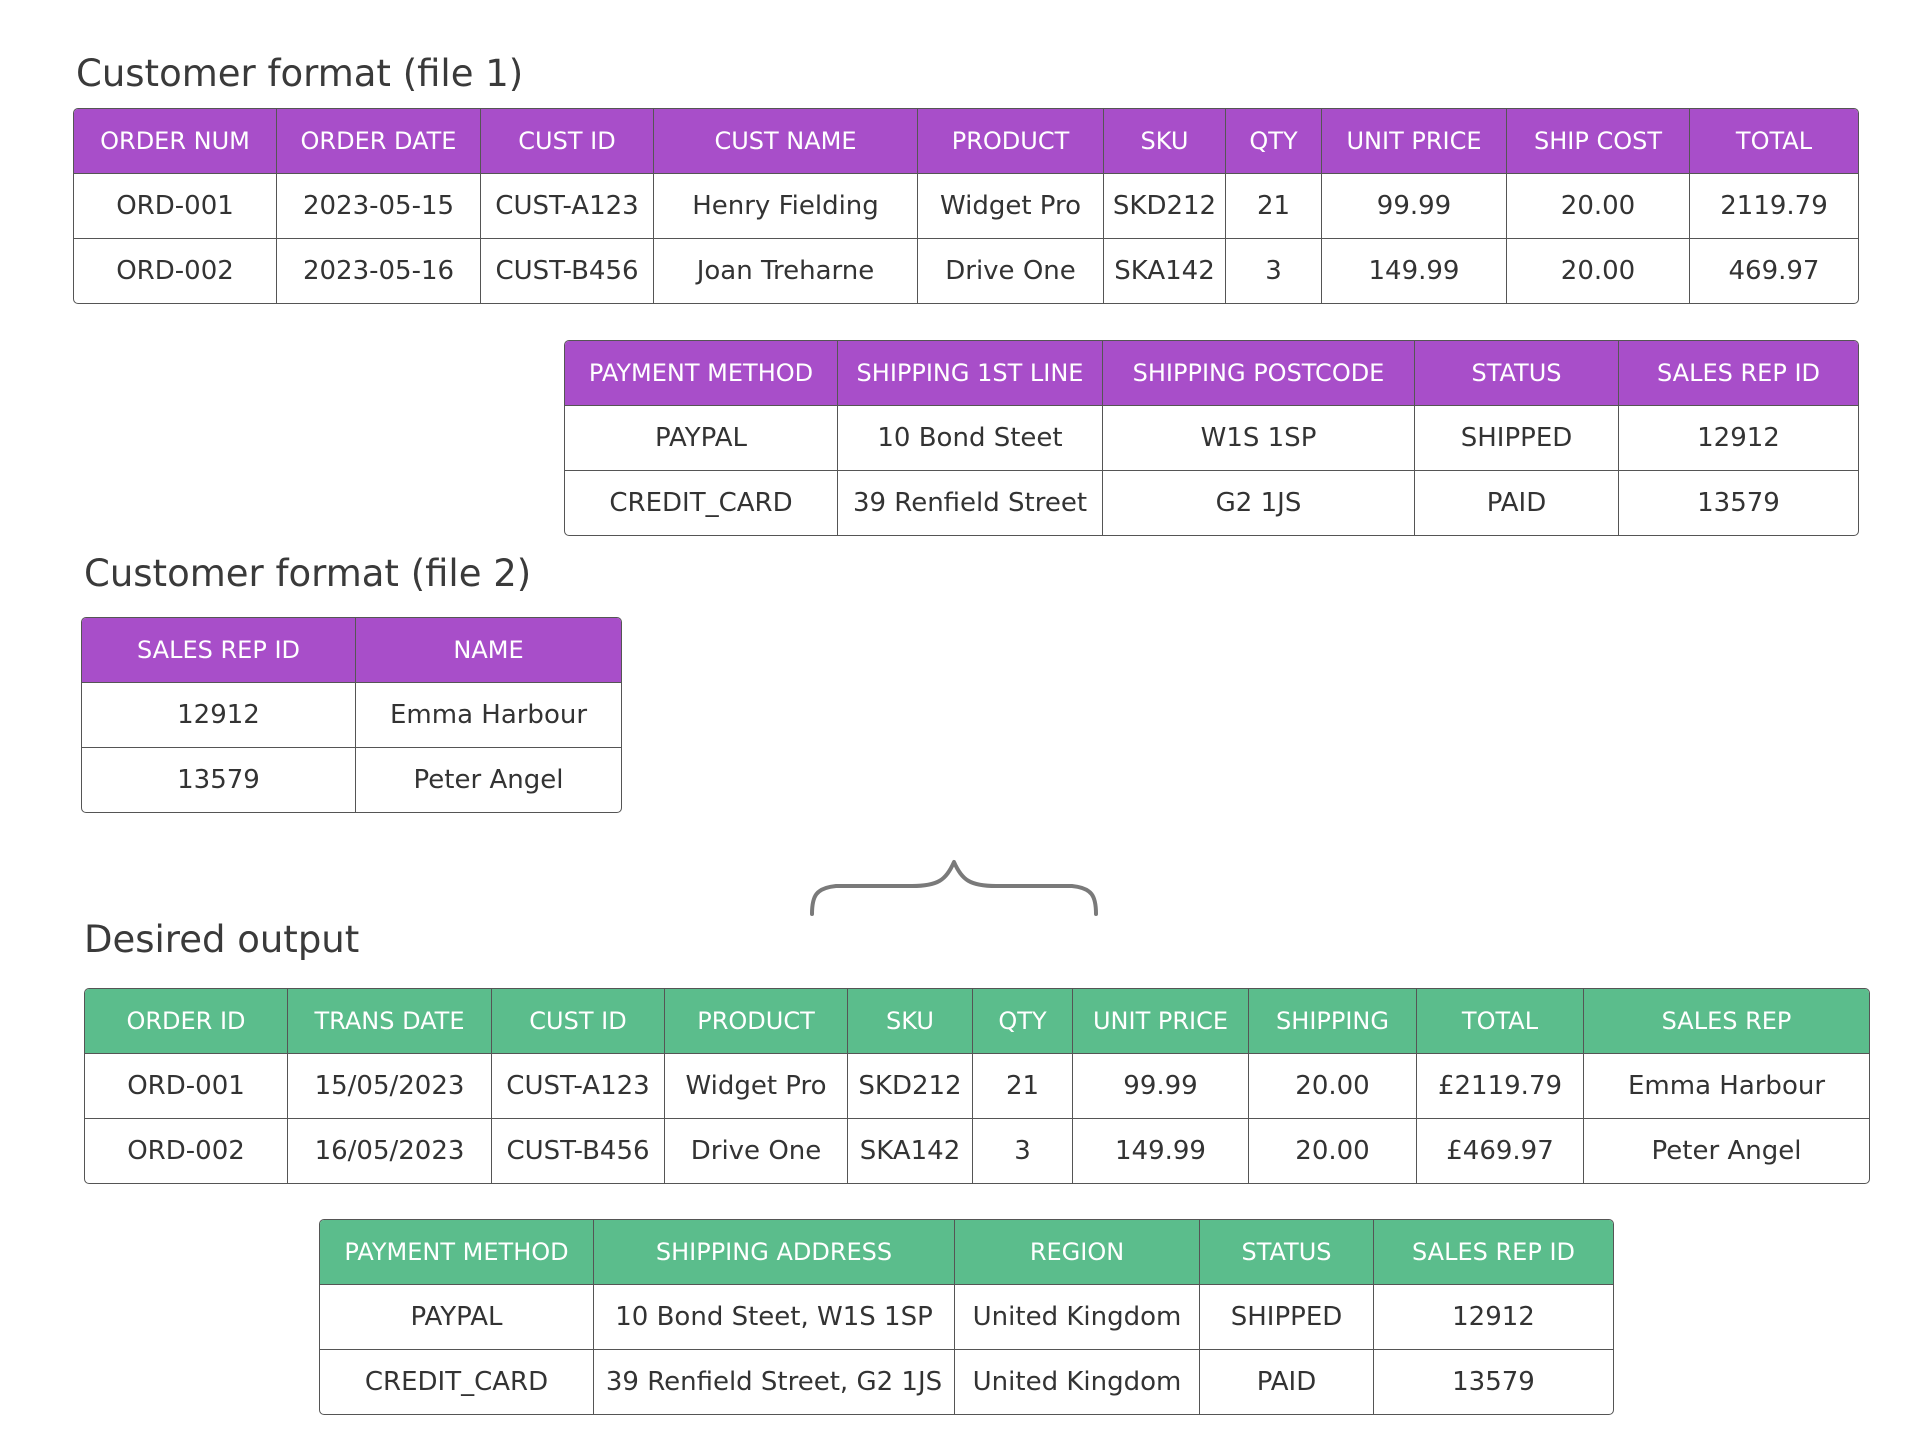  What do you see at coordinates (389, 1085) in the screenshot?
I see `table-cell: 15/05/2023` at bounding box center [389, 1085].